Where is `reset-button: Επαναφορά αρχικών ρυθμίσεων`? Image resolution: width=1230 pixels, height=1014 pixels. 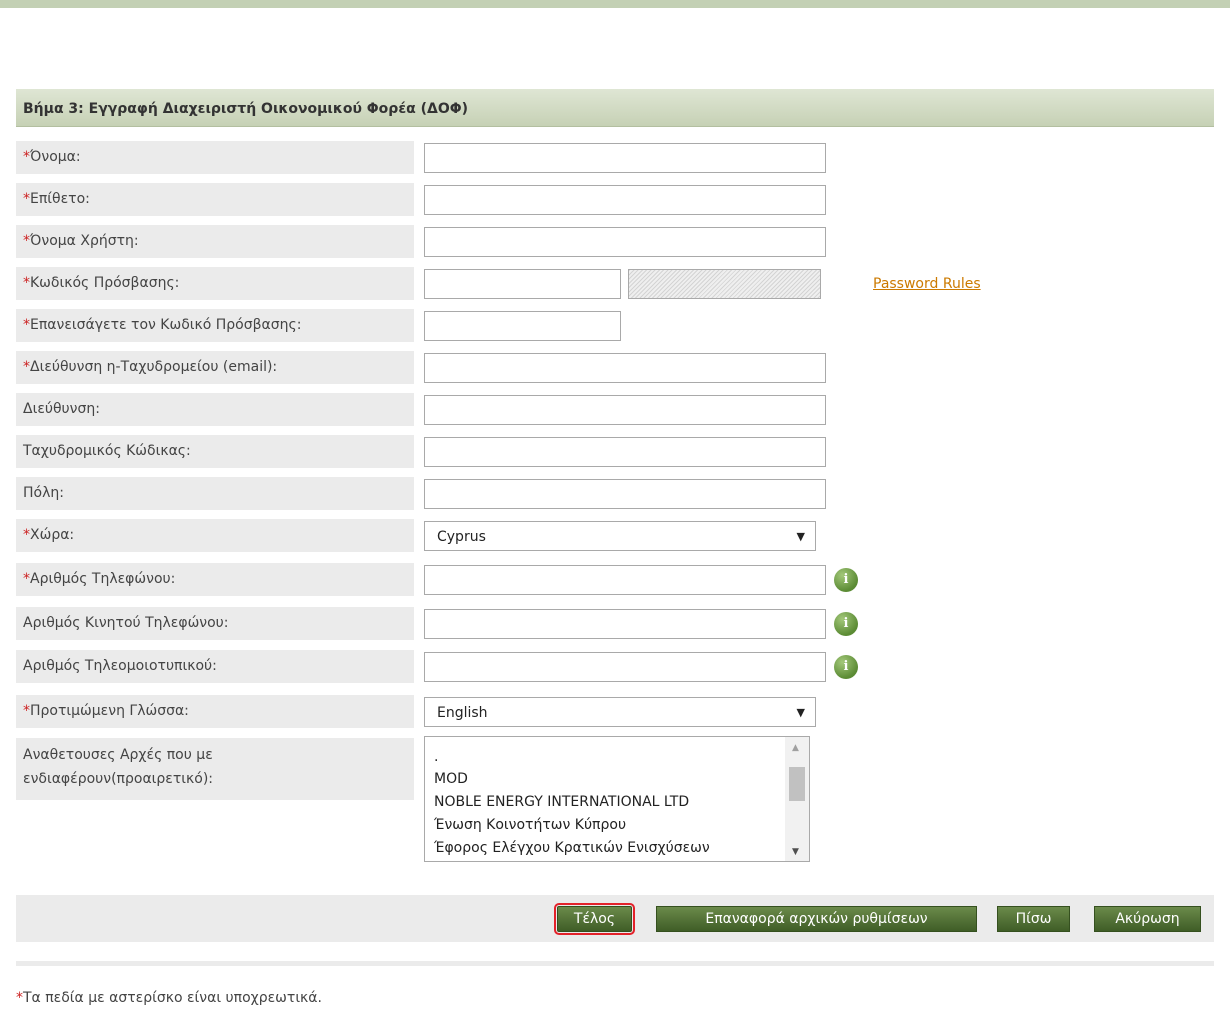
reset-button: Επαναφορά αρχικών ρυθμίσεων is located at coordinates (816, 919).